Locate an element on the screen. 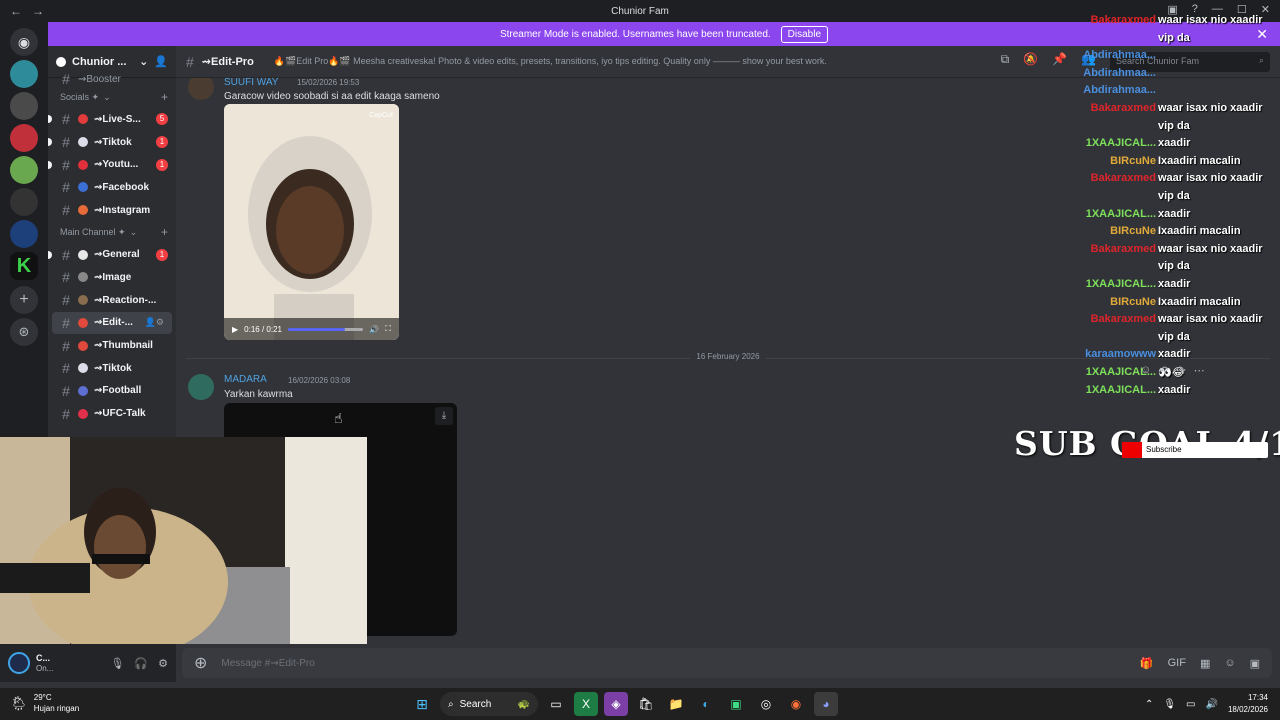 The height and width of the screenshot is (720, 1280). gif-icon: GIF is located at coordinates (1177, 663).